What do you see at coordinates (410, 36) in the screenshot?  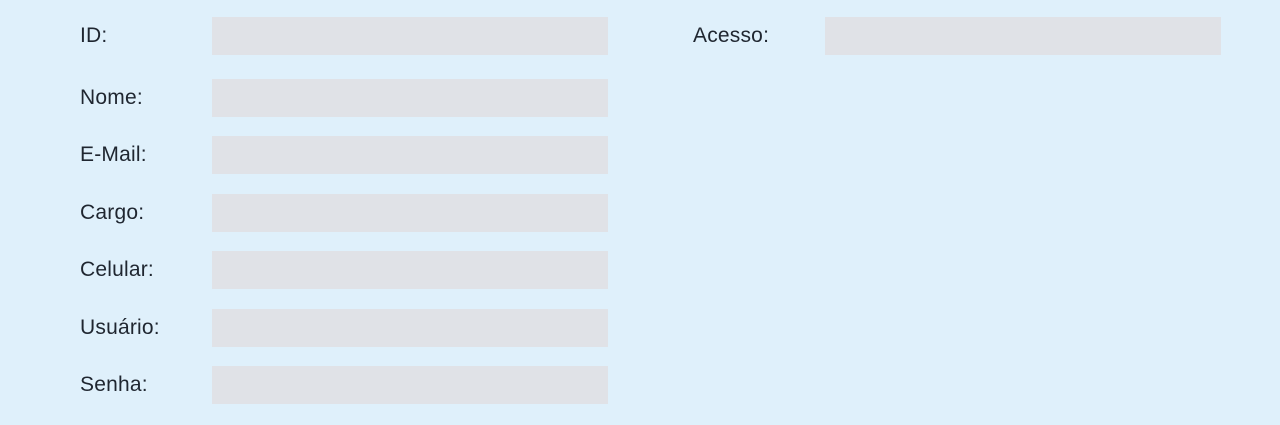 I see `id-field` at bounding box center [410, 36].